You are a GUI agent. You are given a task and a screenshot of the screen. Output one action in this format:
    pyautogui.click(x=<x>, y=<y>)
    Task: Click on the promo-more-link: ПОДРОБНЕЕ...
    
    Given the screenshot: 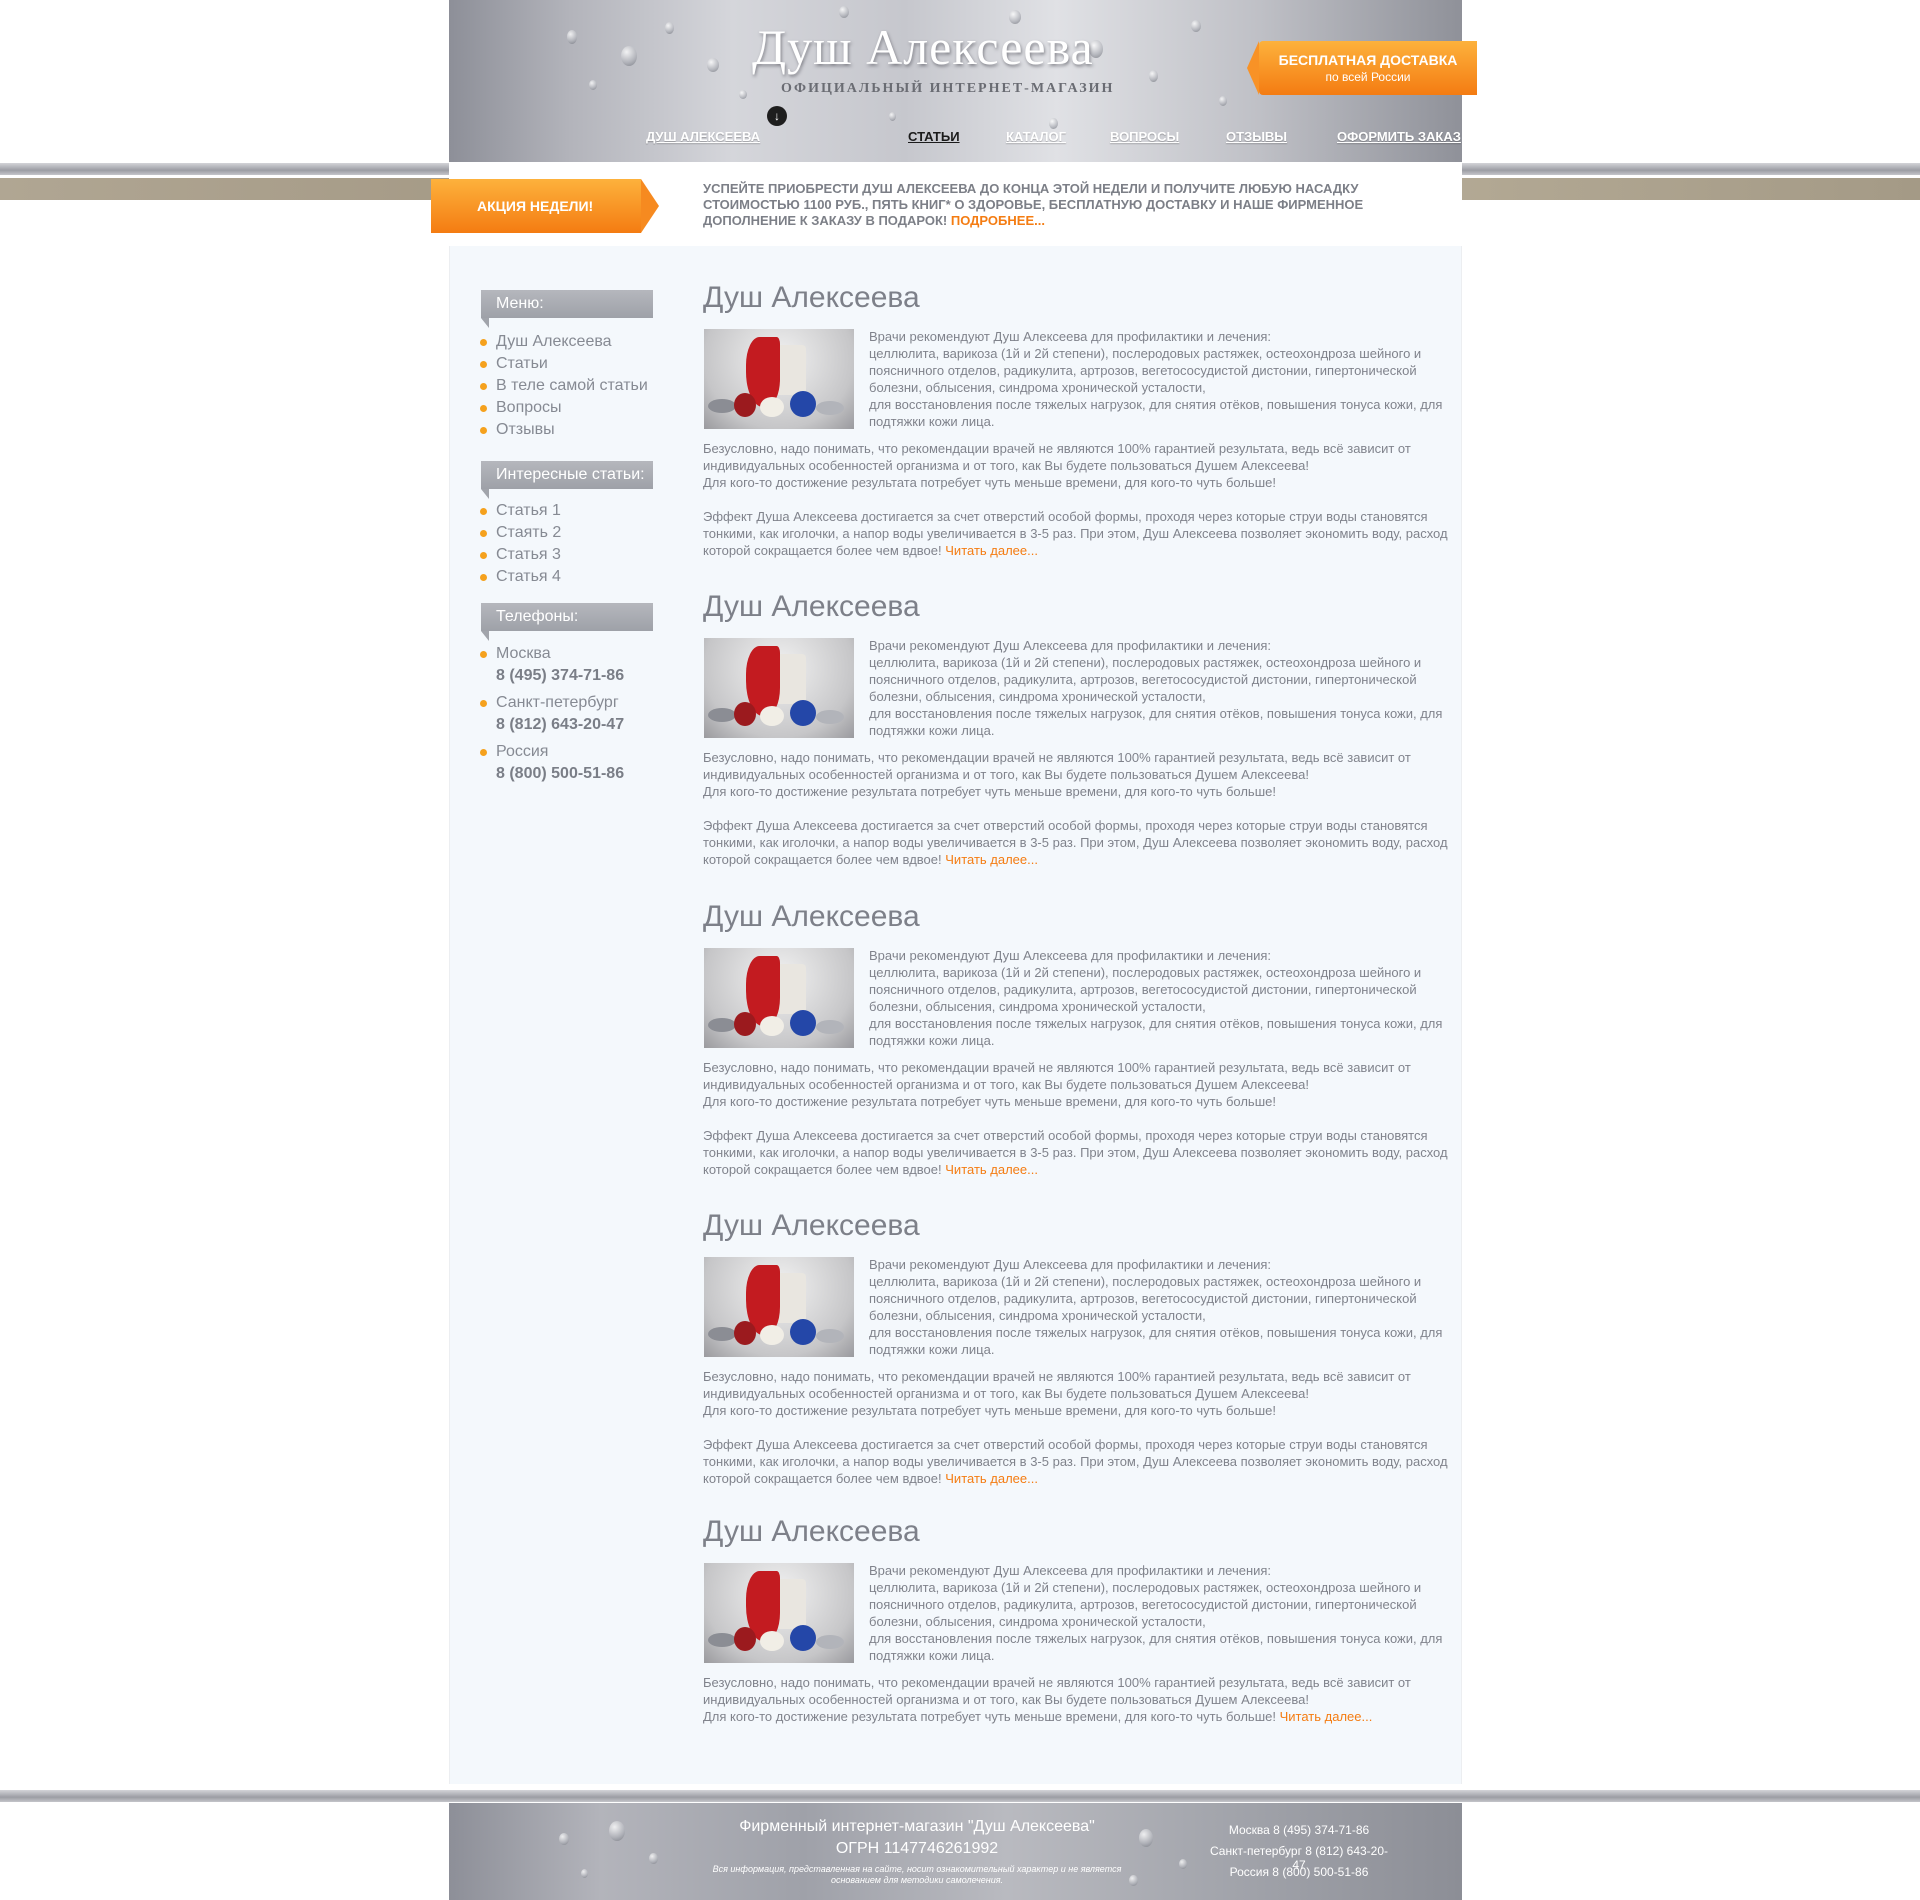 What is the action you would take?
    pyautogui.click(x=998, y=220)
    